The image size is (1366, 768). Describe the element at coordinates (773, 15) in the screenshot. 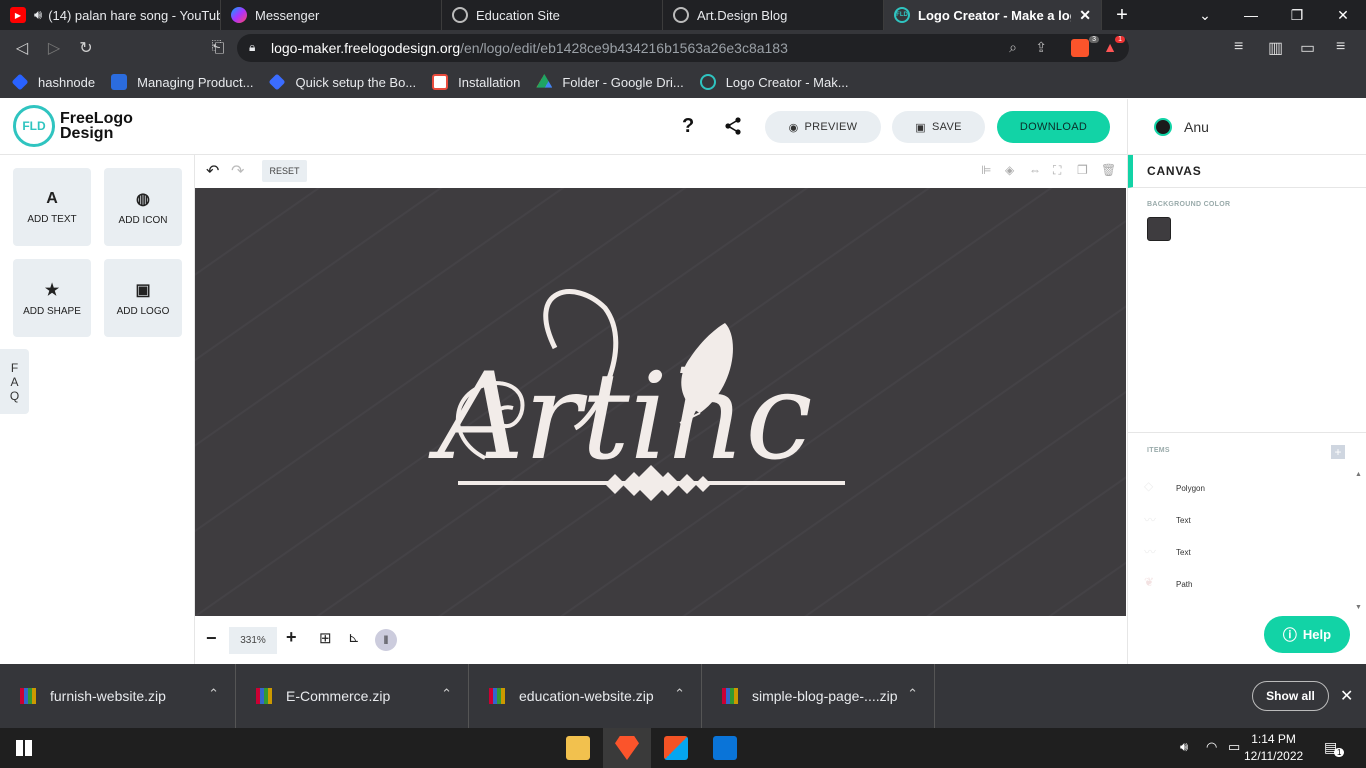

I see `tab-art-design-blog: Art.Design Blog` at that location.